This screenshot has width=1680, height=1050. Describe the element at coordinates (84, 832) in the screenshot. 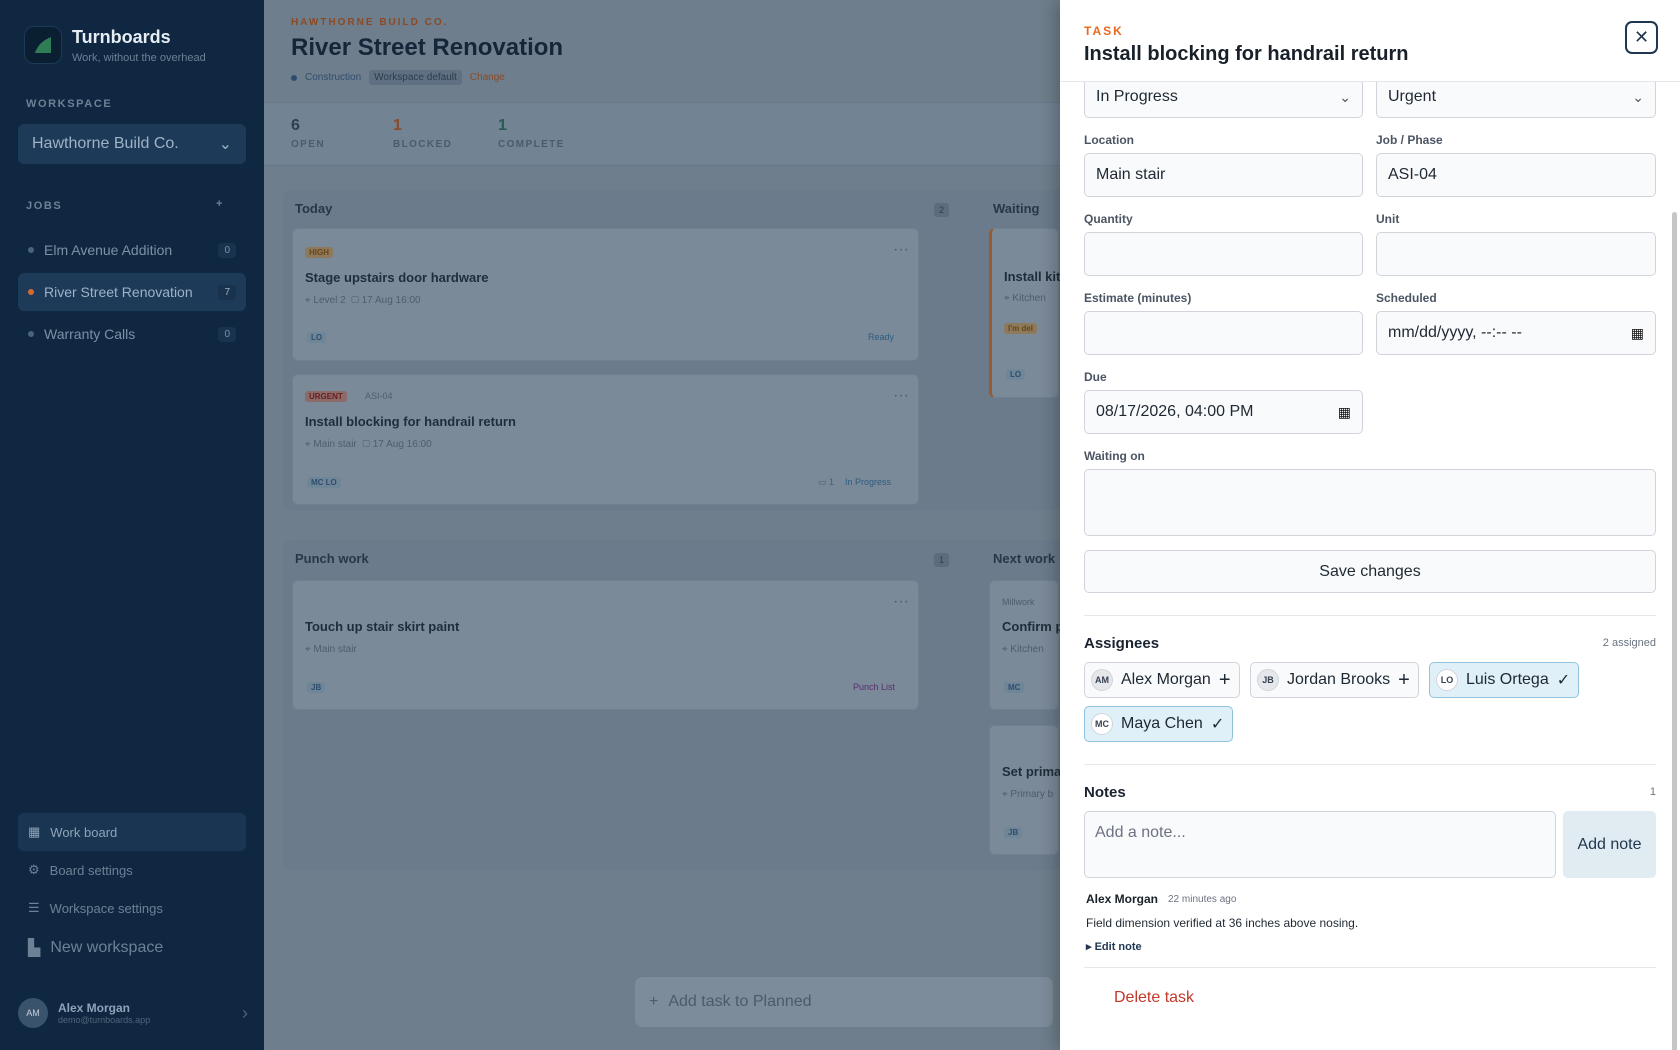

I see `nav-label: Work board` at that location.